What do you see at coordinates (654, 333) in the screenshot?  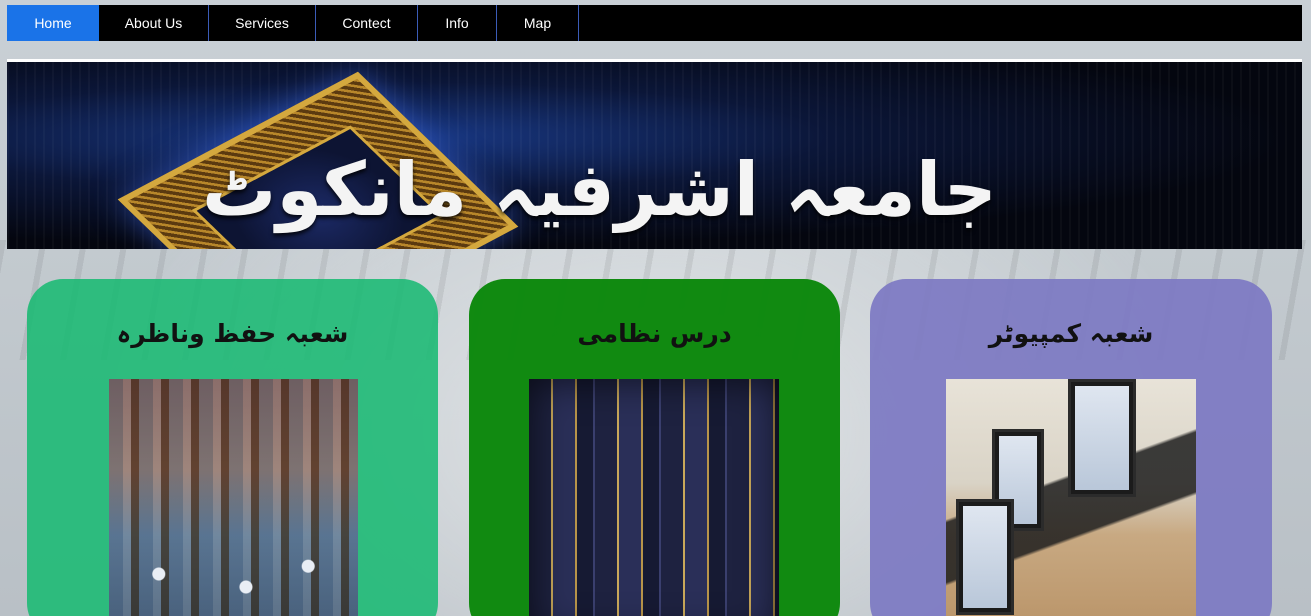 I see `card-title: درس نظامی` at bounding box center [654, 333].